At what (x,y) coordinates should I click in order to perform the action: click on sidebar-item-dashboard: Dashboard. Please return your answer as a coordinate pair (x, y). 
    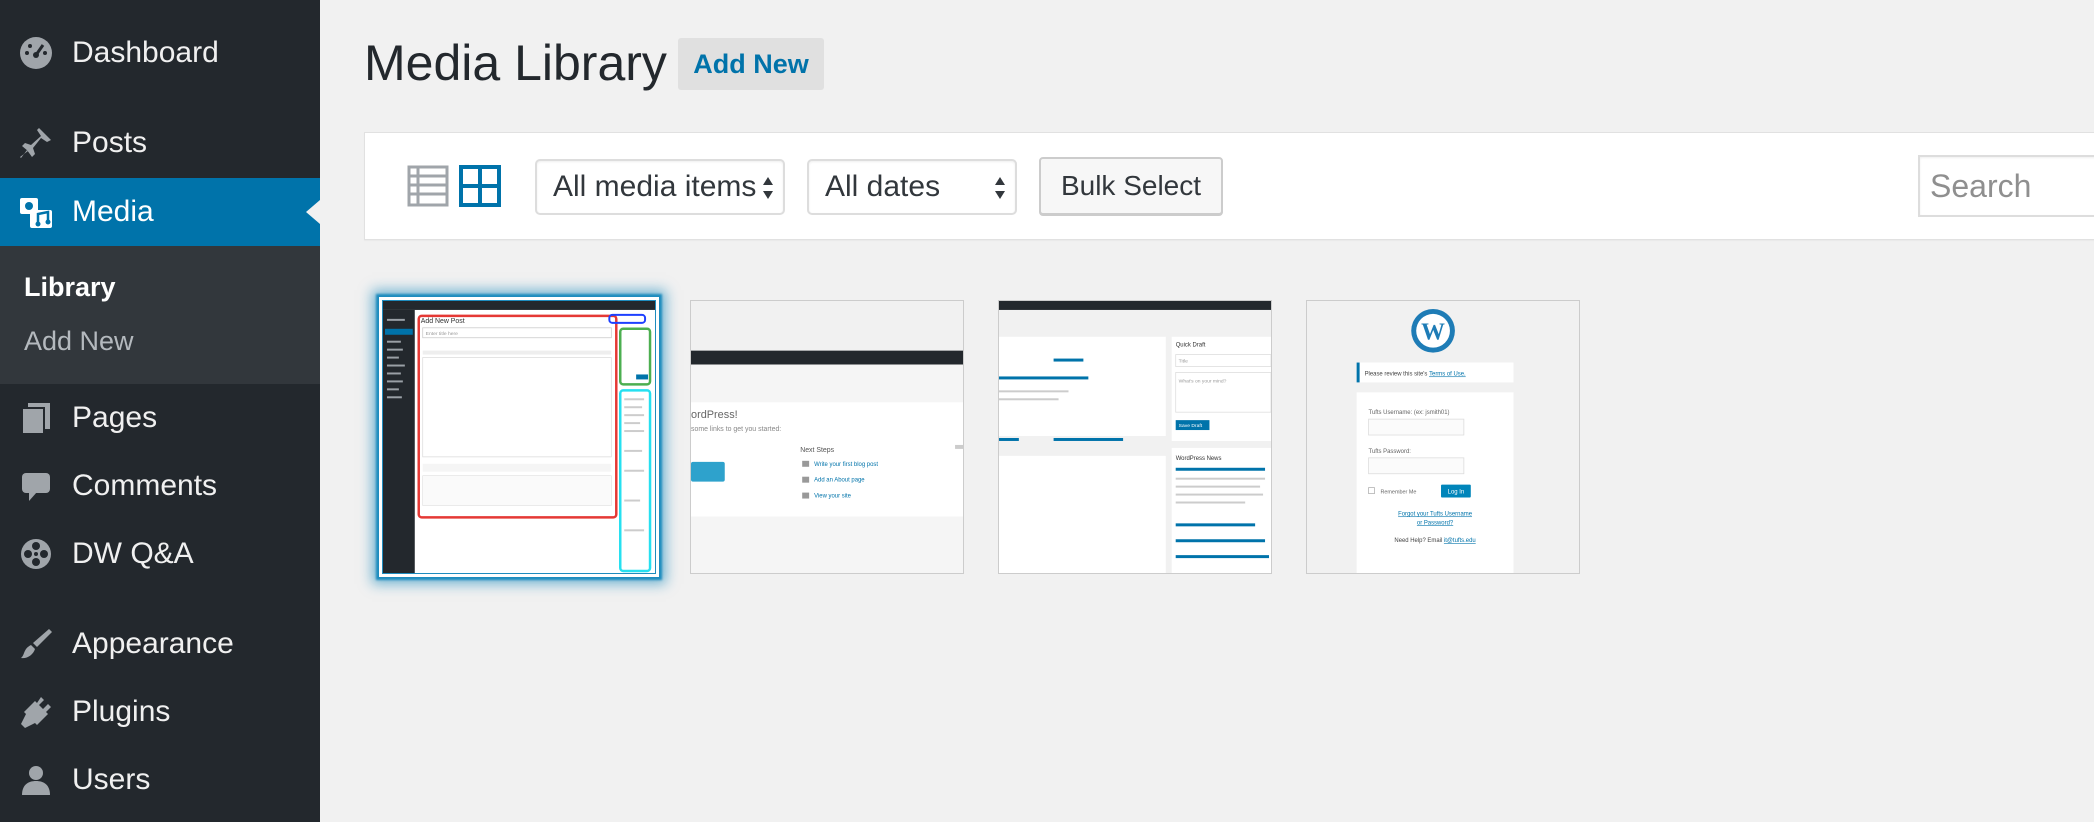
    Looking at the image, I should click on (160, 53).